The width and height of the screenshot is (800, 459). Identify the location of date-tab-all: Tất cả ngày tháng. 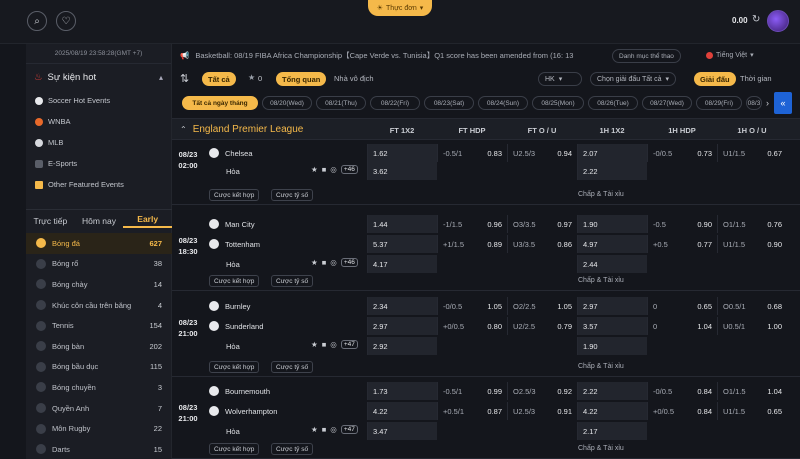
(220, 103).